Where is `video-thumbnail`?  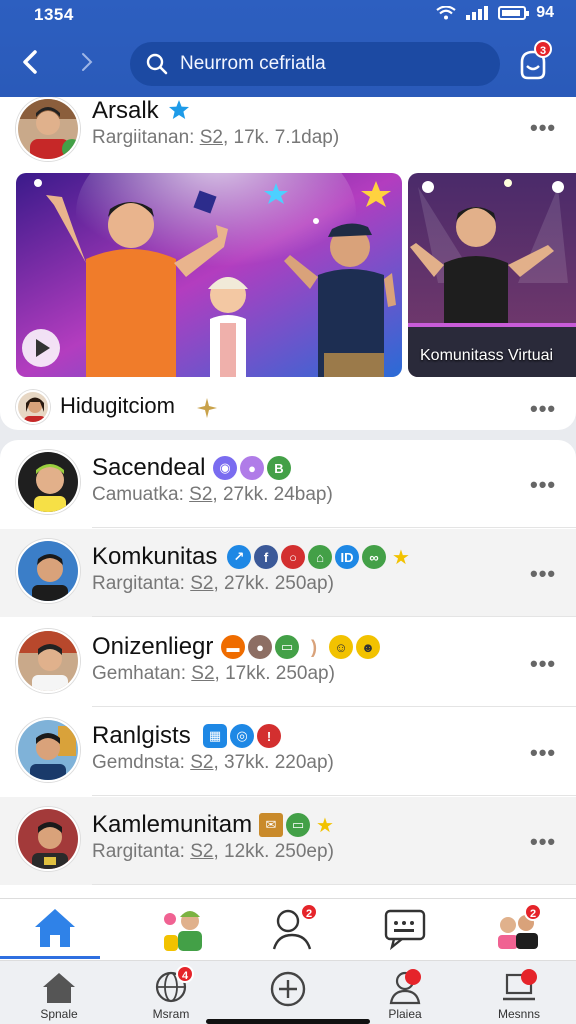
video-thumbnail is located at coordinates (209, 275).